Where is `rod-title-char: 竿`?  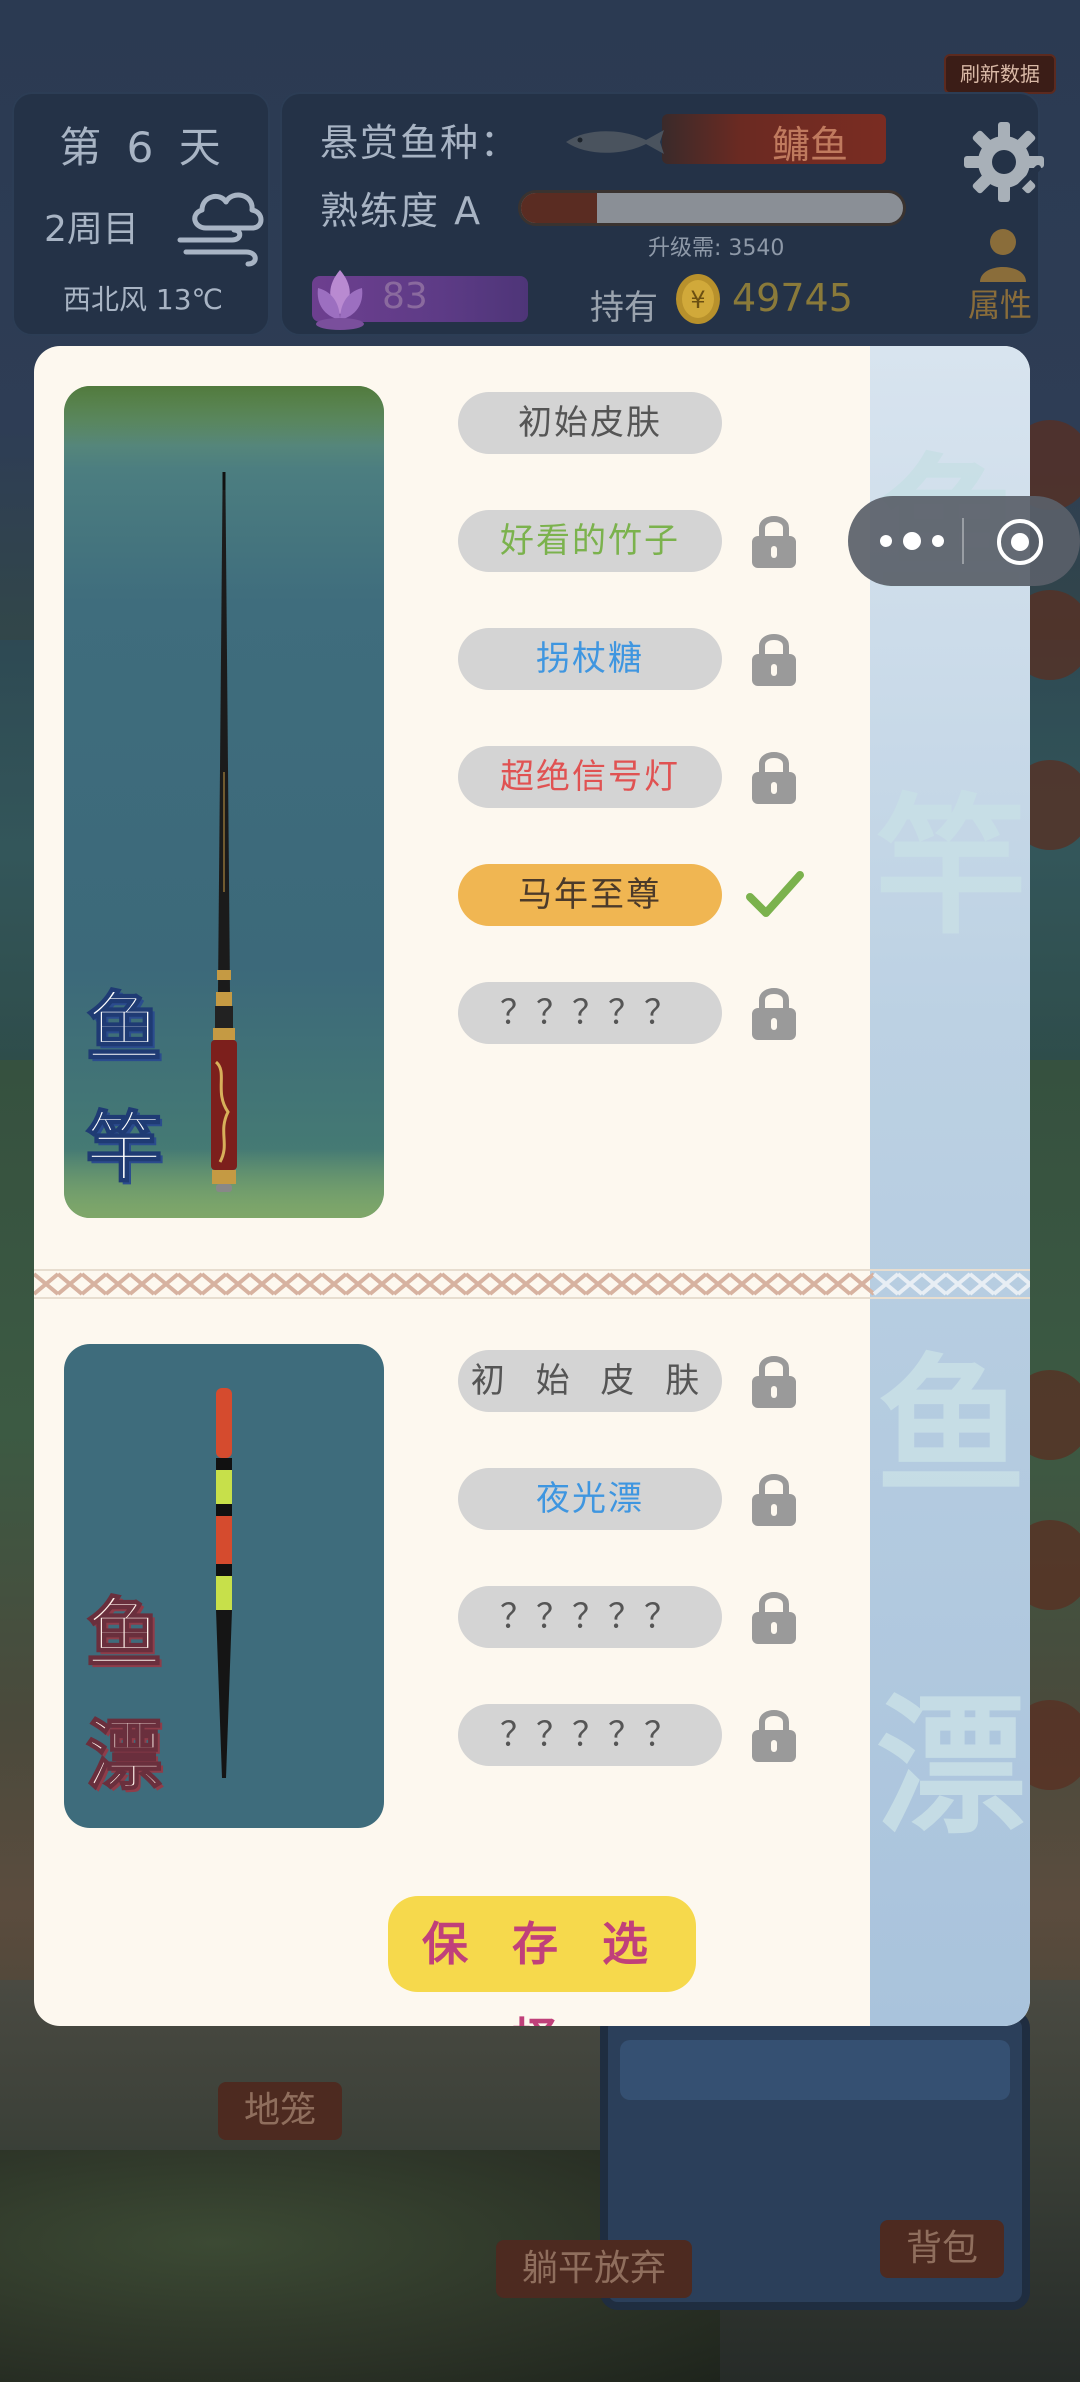 rod-title-char: 竿 is located at coordinates (124, 1147).